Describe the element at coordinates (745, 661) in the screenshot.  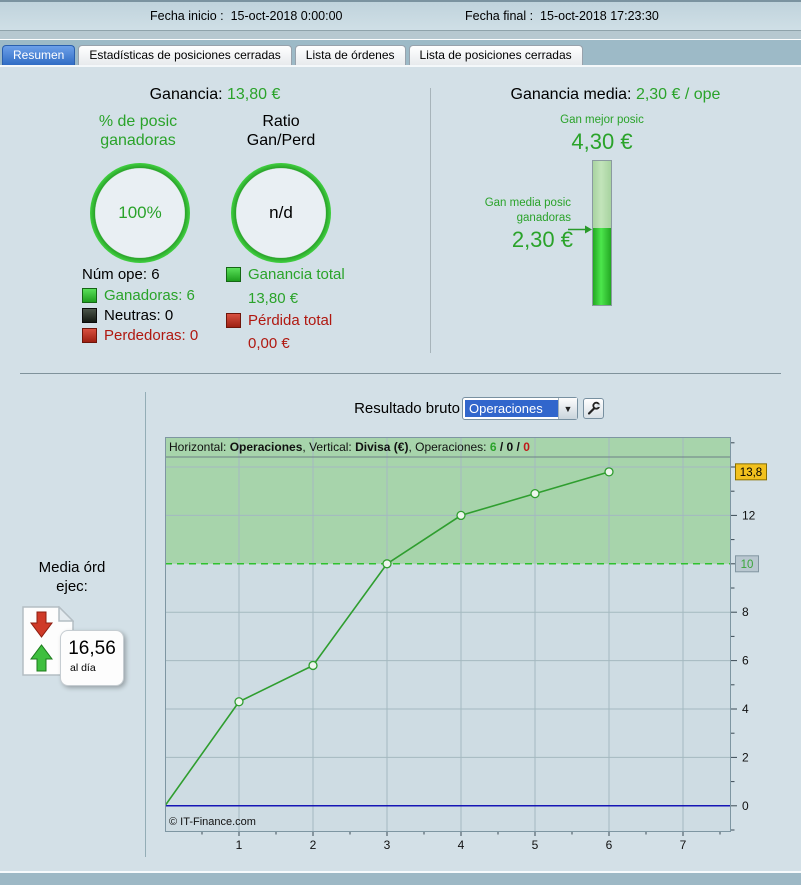
I see `y-axis-label: 6` at that location.